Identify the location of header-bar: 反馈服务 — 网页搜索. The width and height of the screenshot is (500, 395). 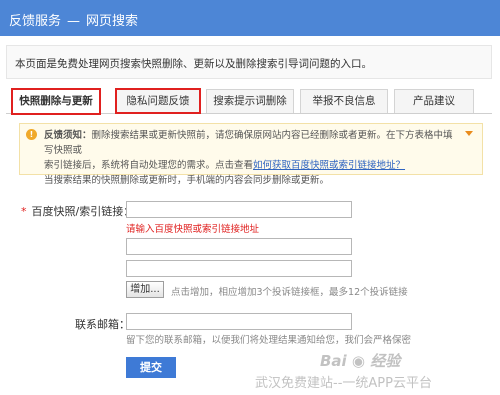
(250, 18).